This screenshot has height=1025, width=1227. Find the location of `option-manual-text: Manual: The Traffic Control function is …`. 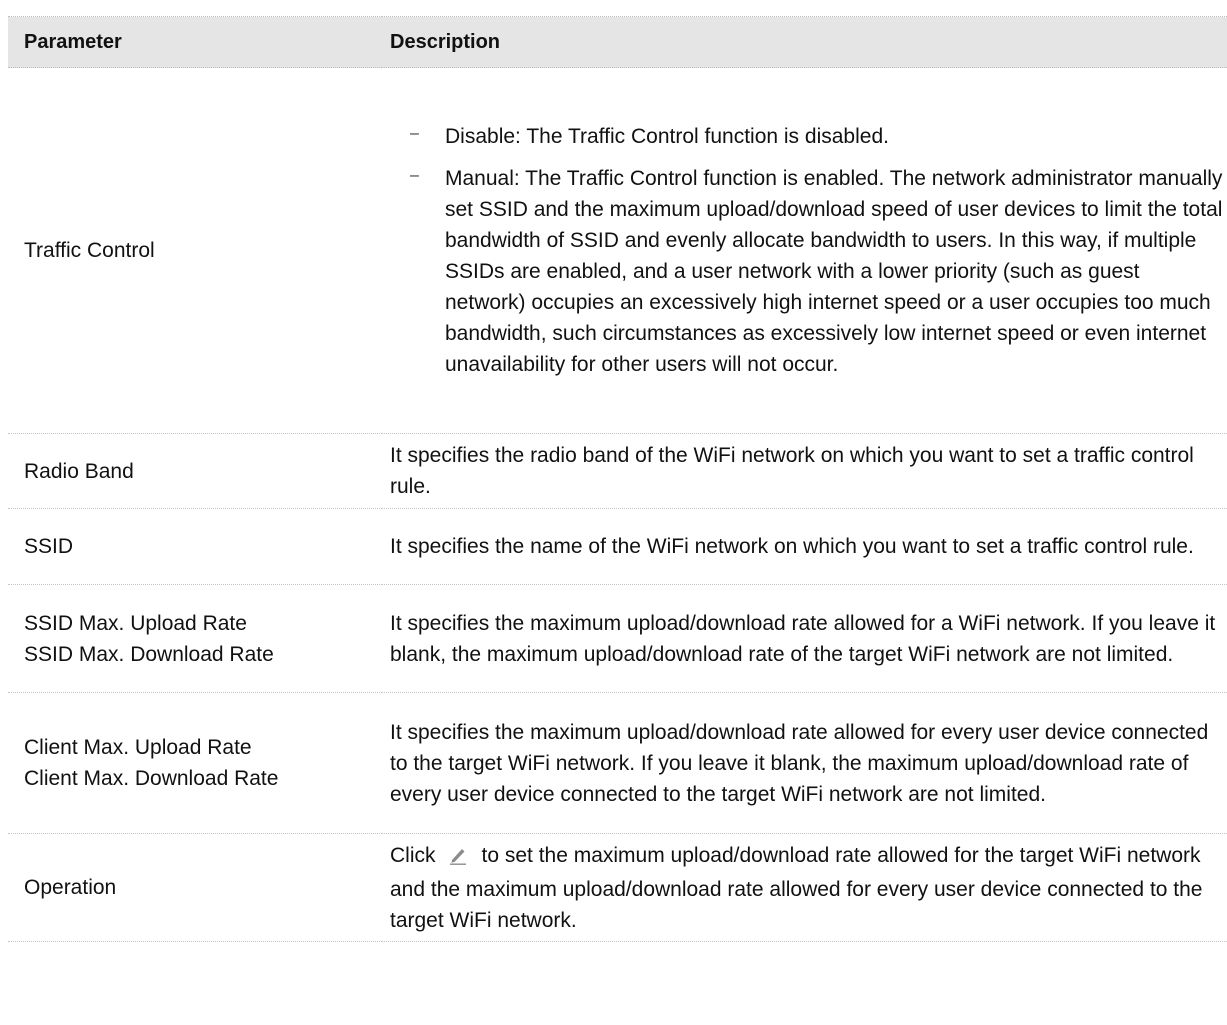

option-manual-text: Manual: The Traffic Control function is … is located at coordinates (834, 271).